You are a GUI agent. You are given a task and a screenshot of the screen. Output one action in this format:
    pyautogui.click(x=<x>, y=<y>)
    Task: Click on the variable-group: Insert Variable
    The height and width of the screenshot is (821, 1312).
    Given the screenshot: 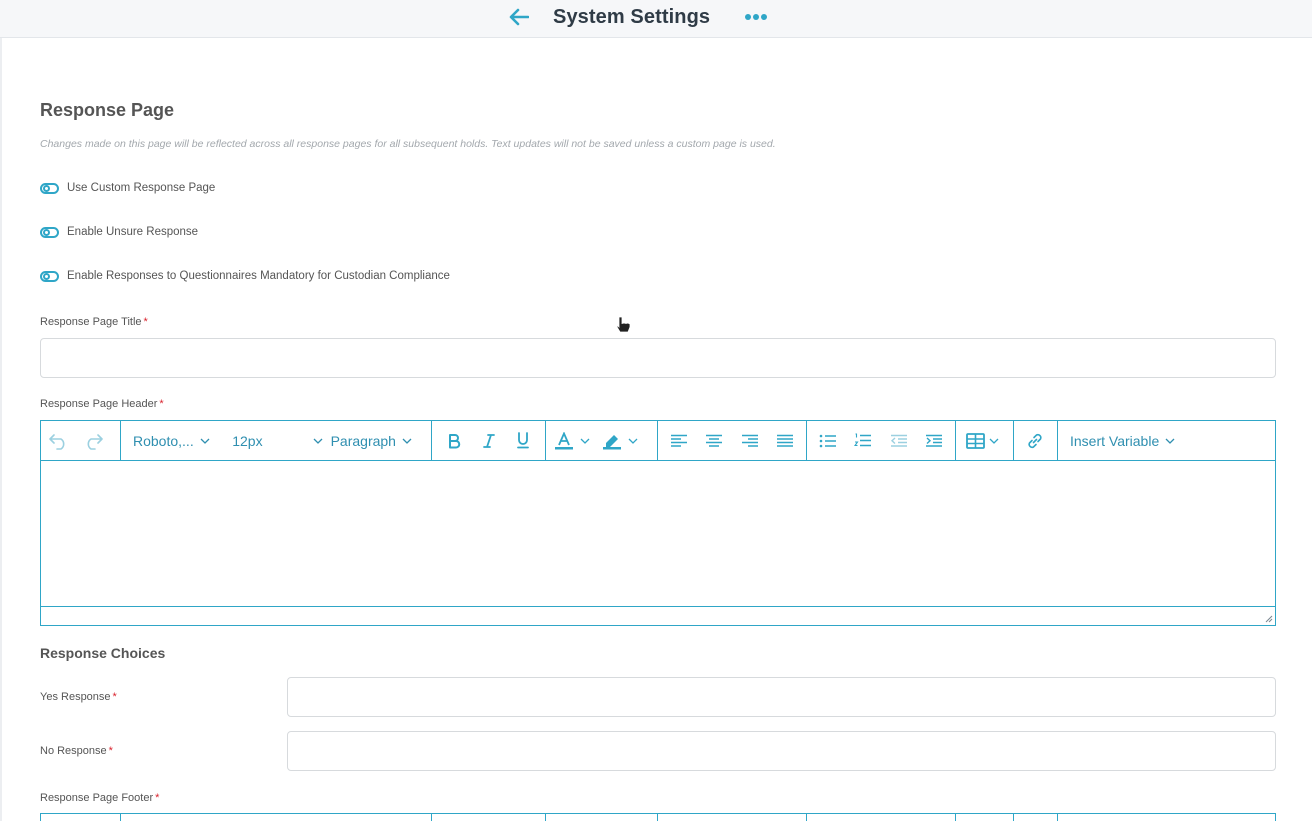 What is the action you would take?
    pyautogui.click(x=1122, y=441)
    